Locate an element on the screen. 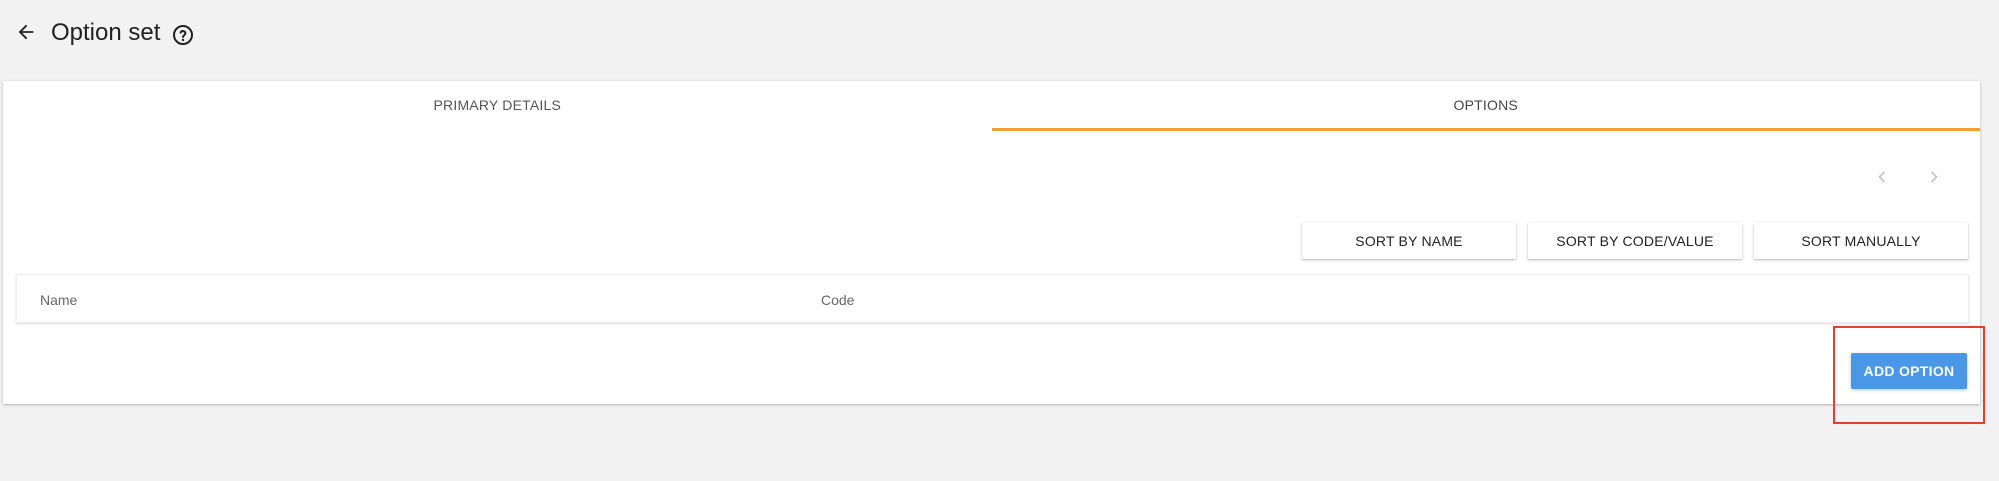 This screenshot has width=1999, height=481. help-circle-icon is located at coordinates (183, 35).